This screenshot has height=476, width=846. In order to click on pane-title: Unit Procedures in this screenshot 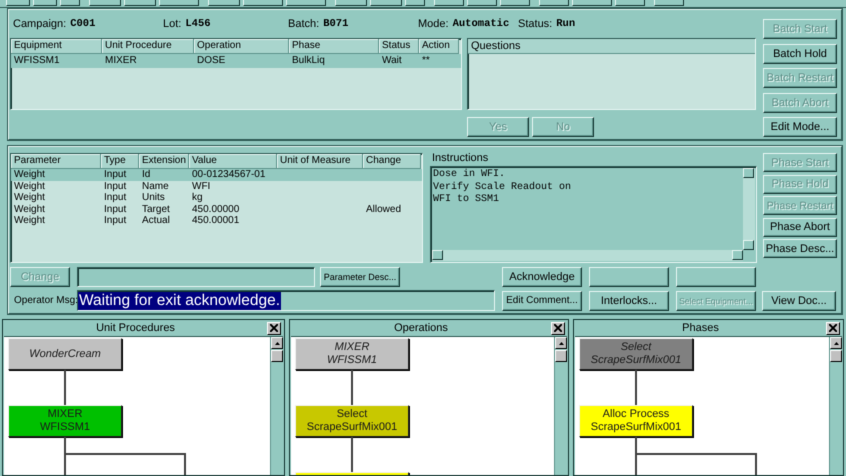, I will do `click(135, 328)`.